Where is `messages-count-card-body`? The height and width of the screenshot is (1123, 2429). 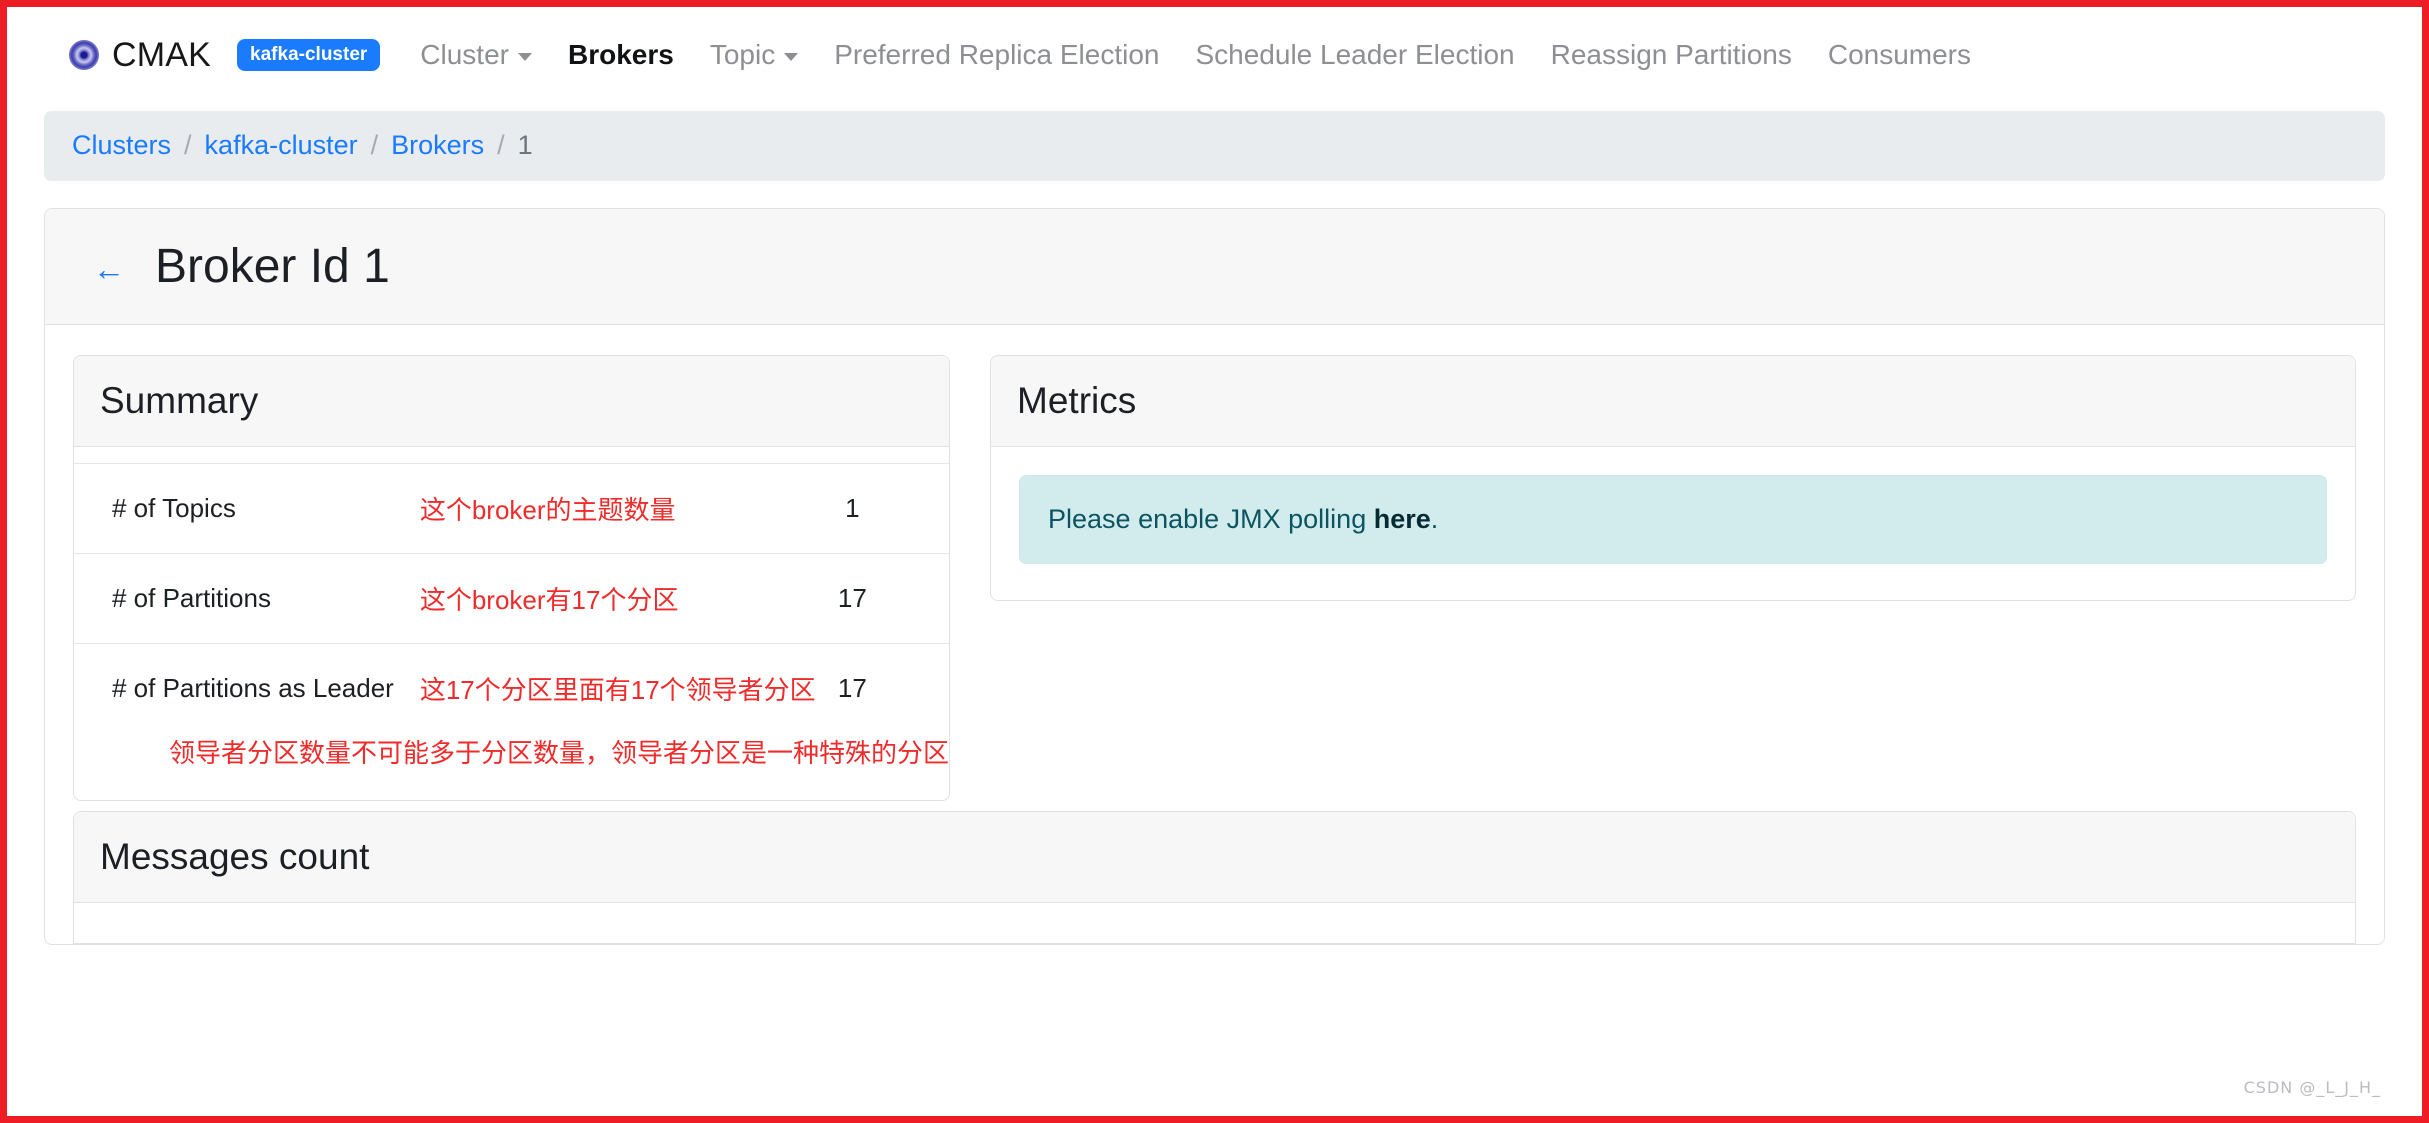
messages-count-card-body is located at coordinates (1214, 922).